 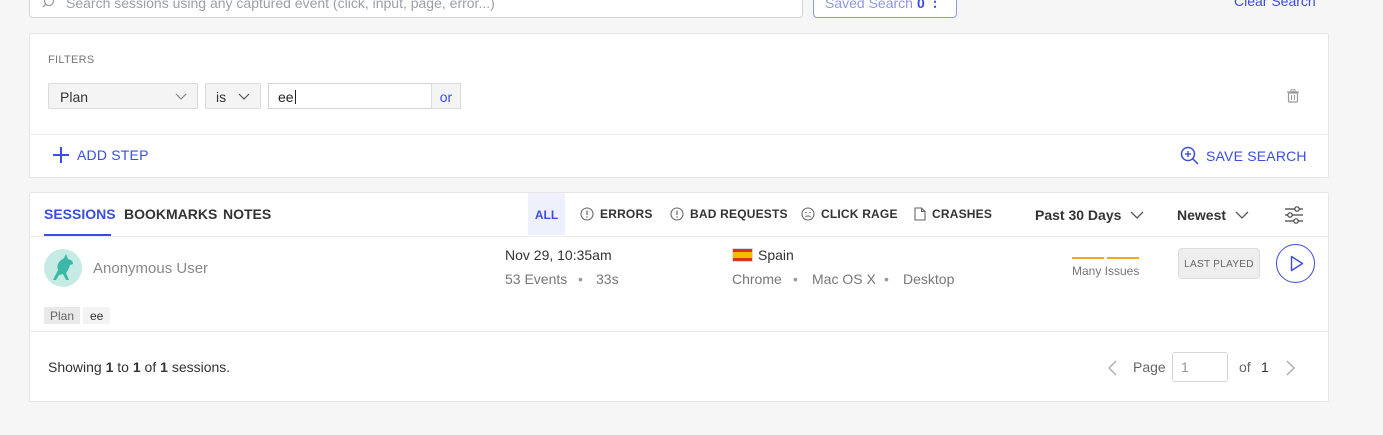 I want to click on frown-icon, so click(x=808, y=214).